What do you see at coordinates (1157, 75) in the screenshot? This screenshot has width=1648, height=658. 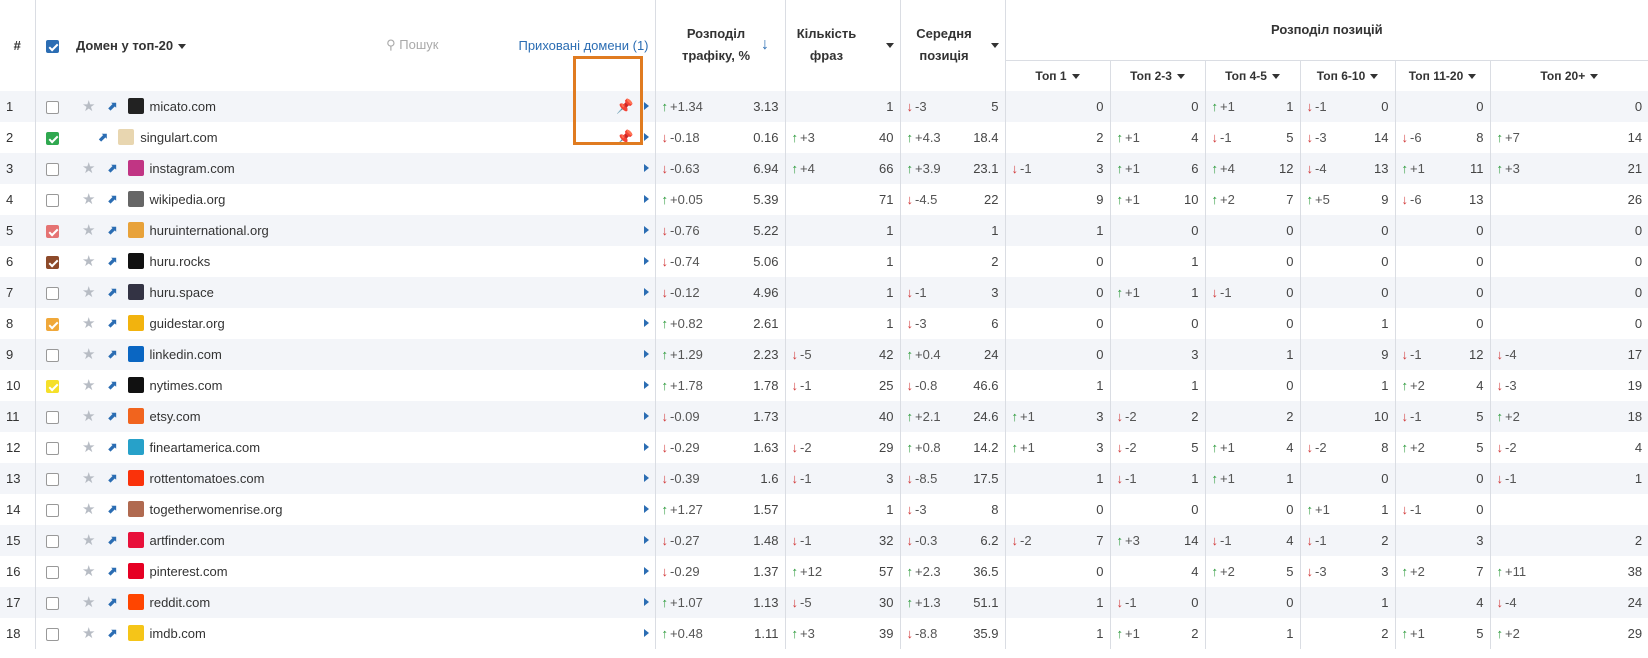 I see `header-top-col: Топ 2-3` at bounding box center [1157, 75].